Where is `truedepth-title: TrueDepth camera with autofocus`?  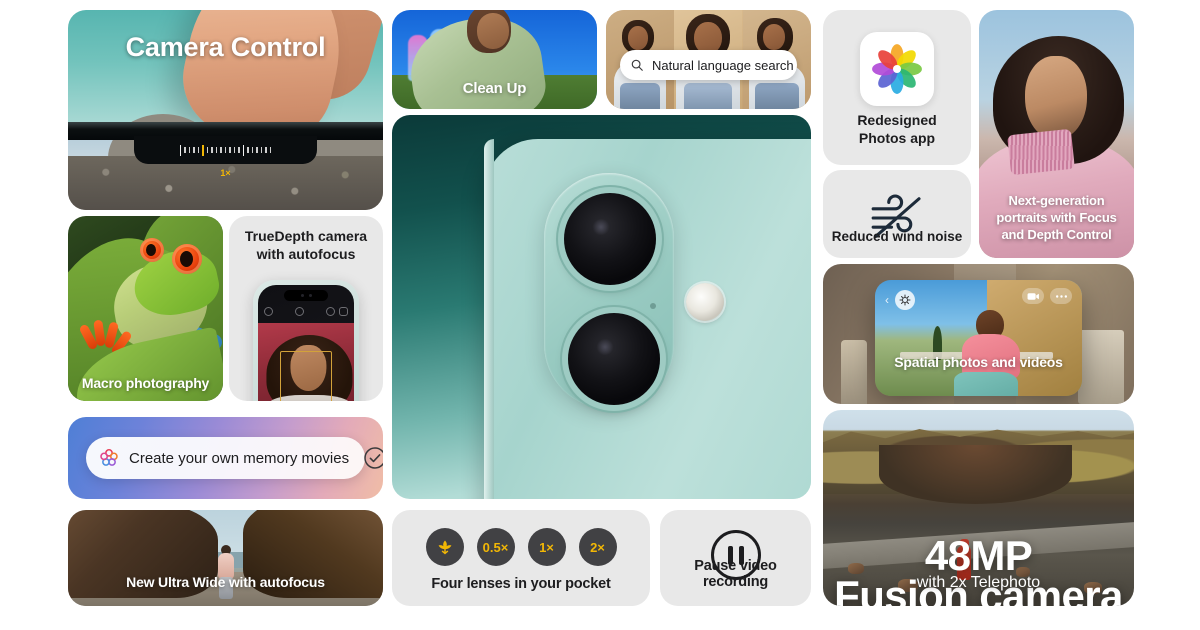 truedepth-title: TrueDepth camera with autofocus is located at coordinates (306, 245).